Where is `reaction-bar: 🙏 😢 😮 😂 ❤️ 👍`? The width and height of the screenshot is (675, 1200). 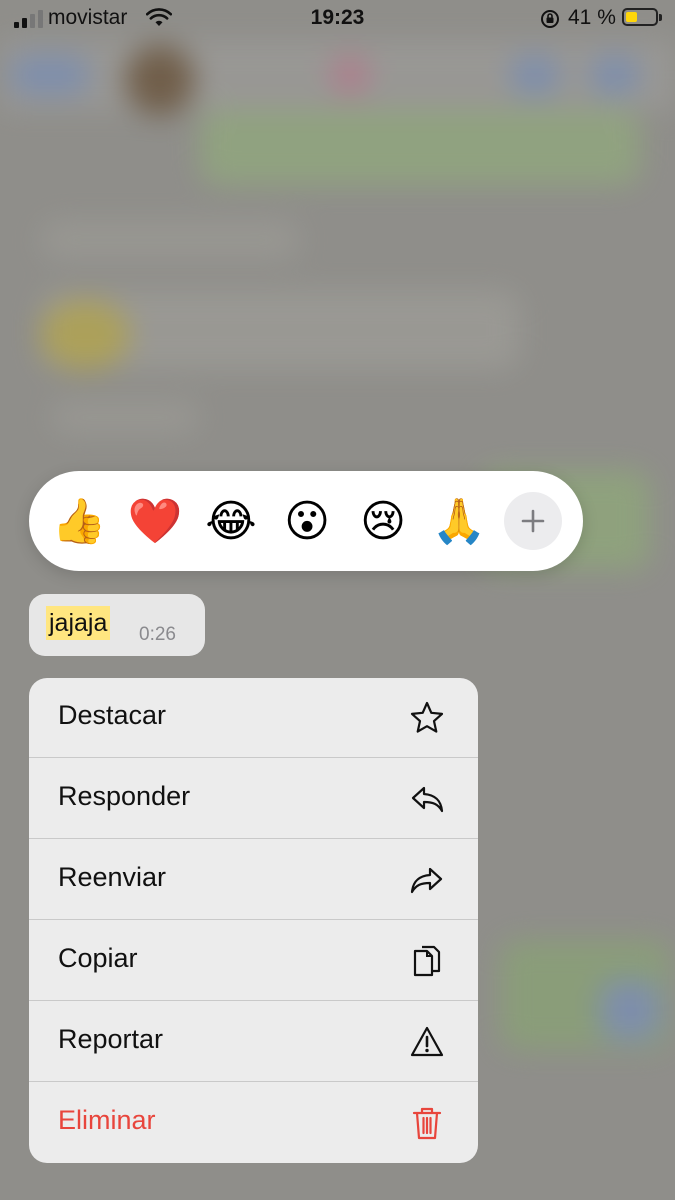
reaction-bar: 🙏 😢 😮 😂 ❤️ 👍 is located at coordinates (306, 521).